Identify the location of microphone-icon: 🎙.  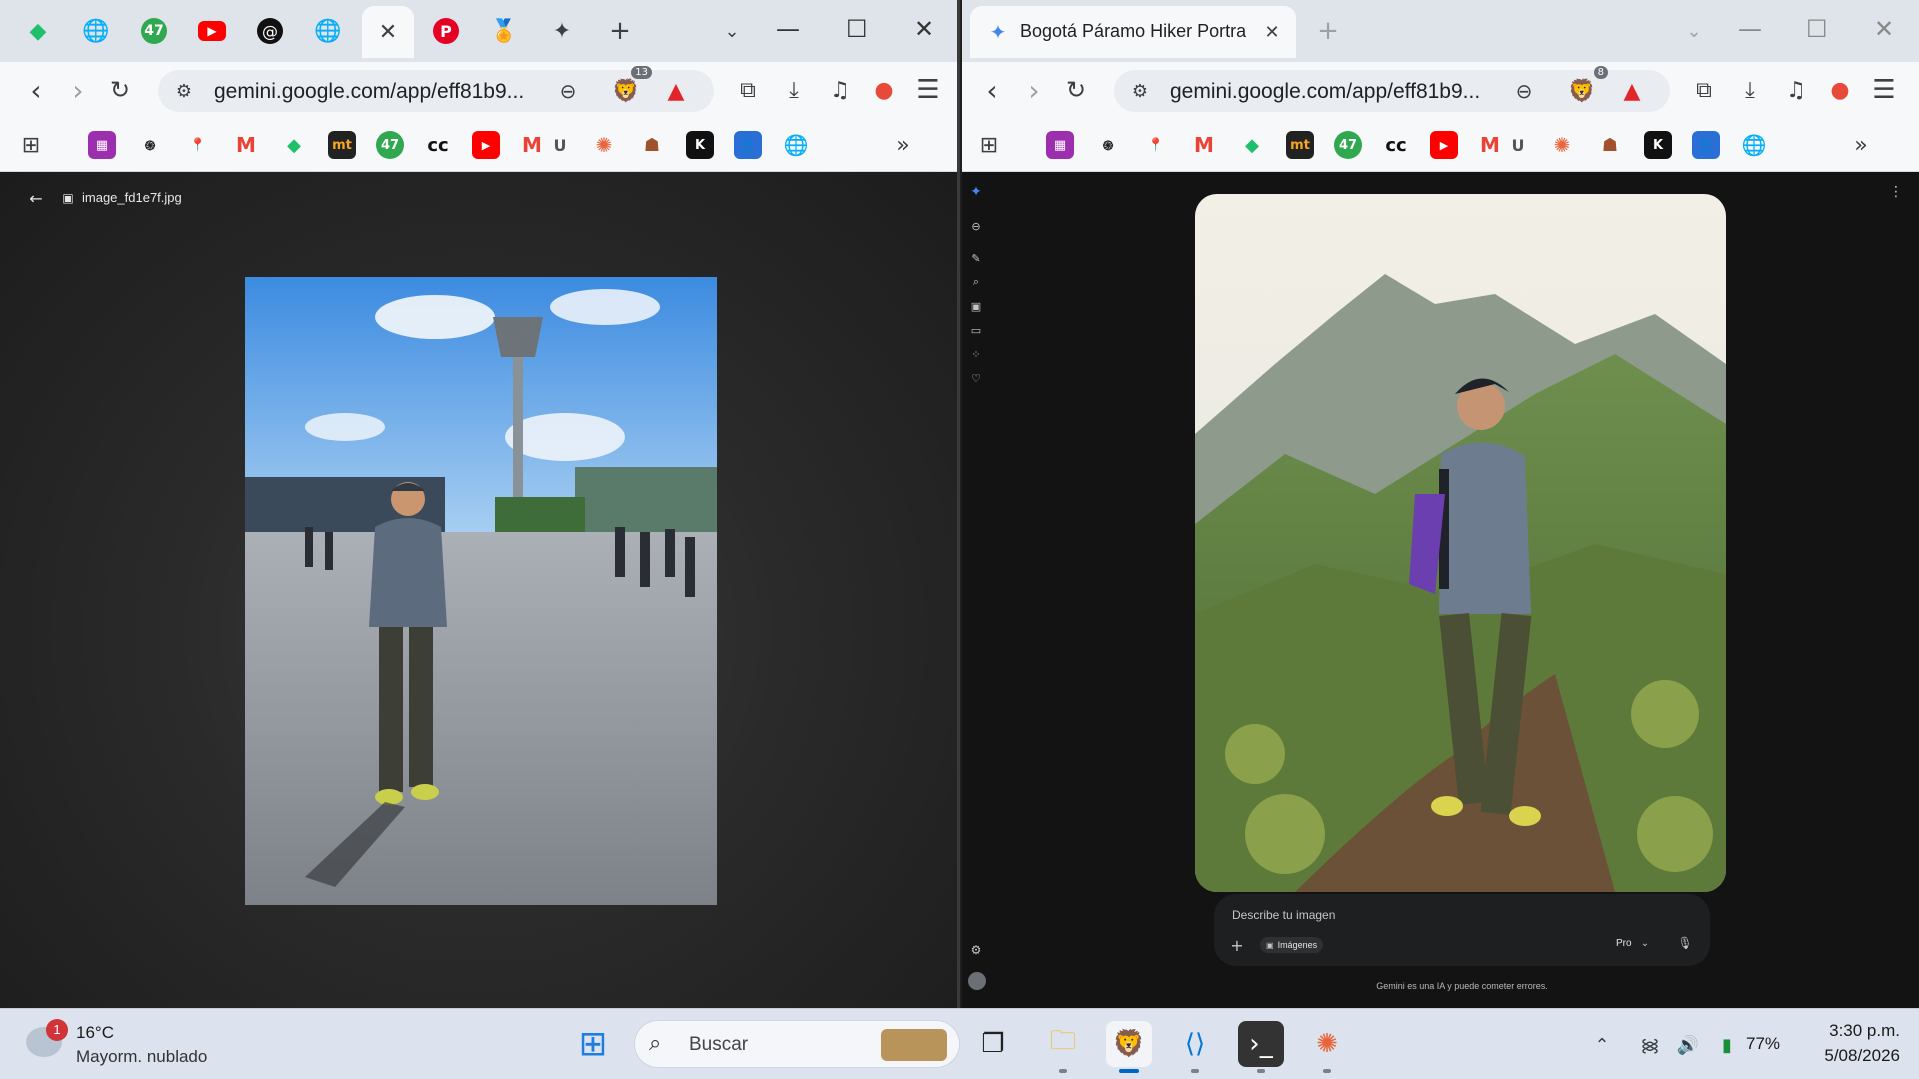
(1685, 943).